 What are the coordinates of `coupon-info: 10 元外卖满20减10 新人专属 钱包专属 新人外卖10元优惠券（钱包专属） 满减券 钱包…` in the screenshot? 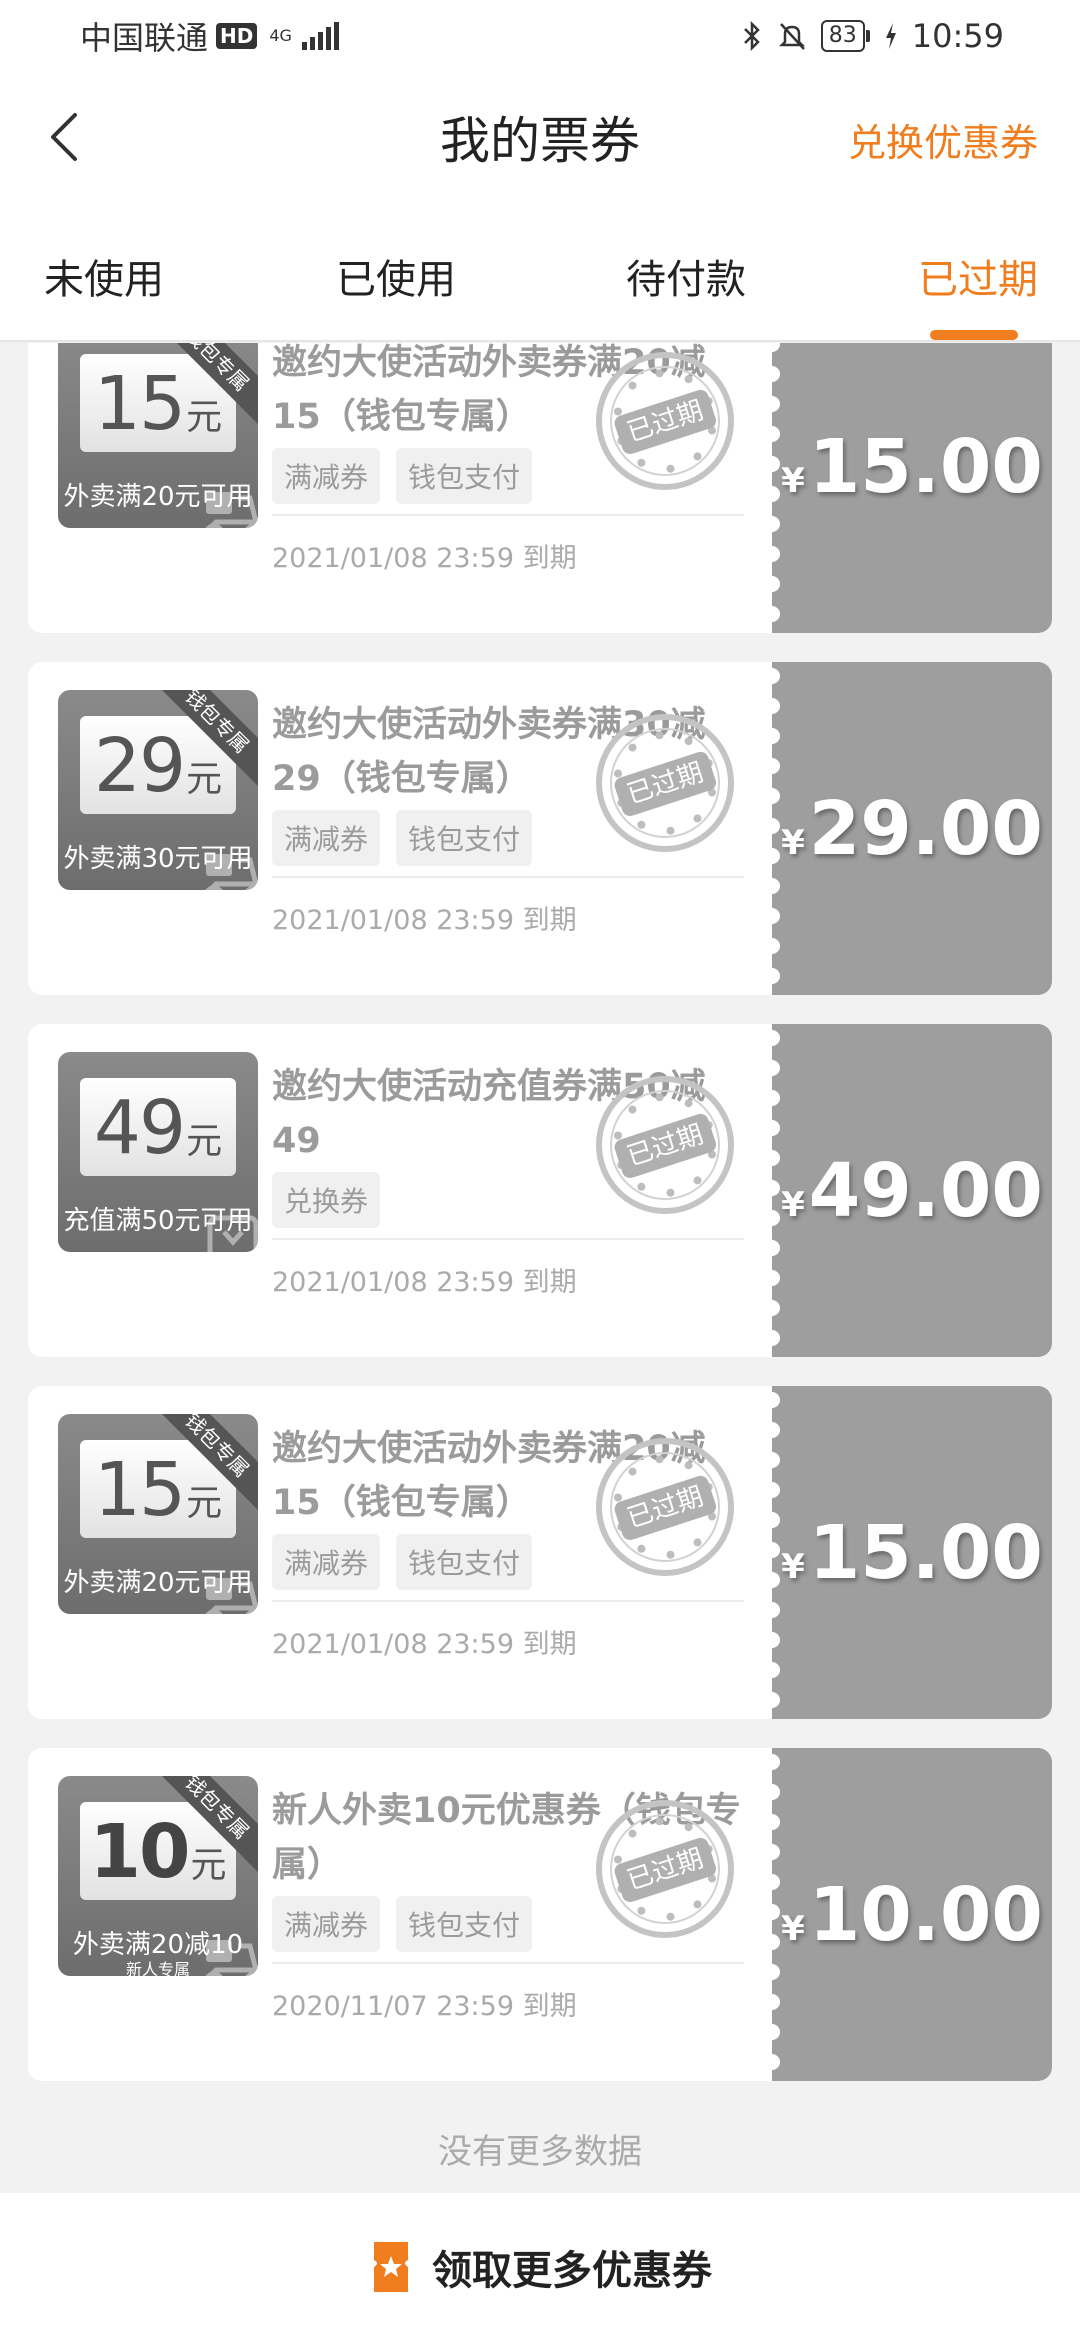 It's located at (400, 1914).